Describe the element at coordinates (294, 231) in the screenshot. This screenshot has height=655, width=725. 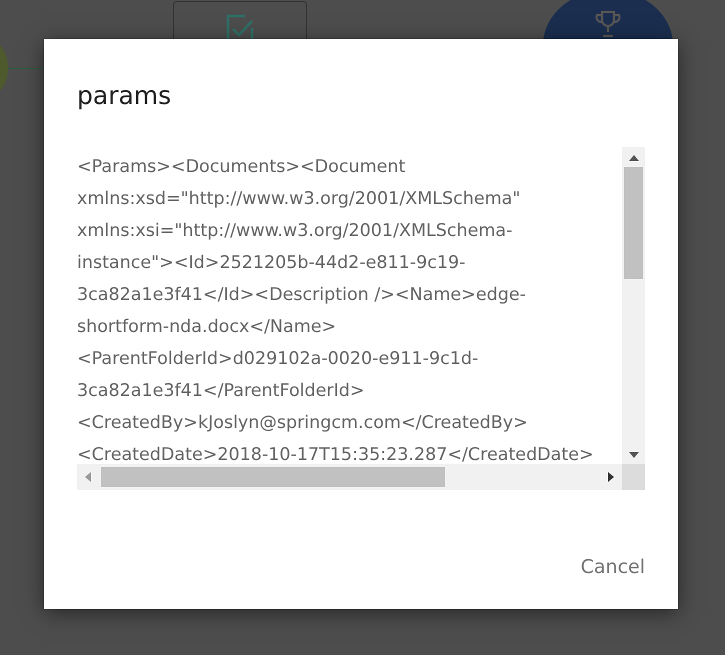
I see `text-line: xmlns:xsi="http://www.w3.org/2001/XMLSchema-` at that location.